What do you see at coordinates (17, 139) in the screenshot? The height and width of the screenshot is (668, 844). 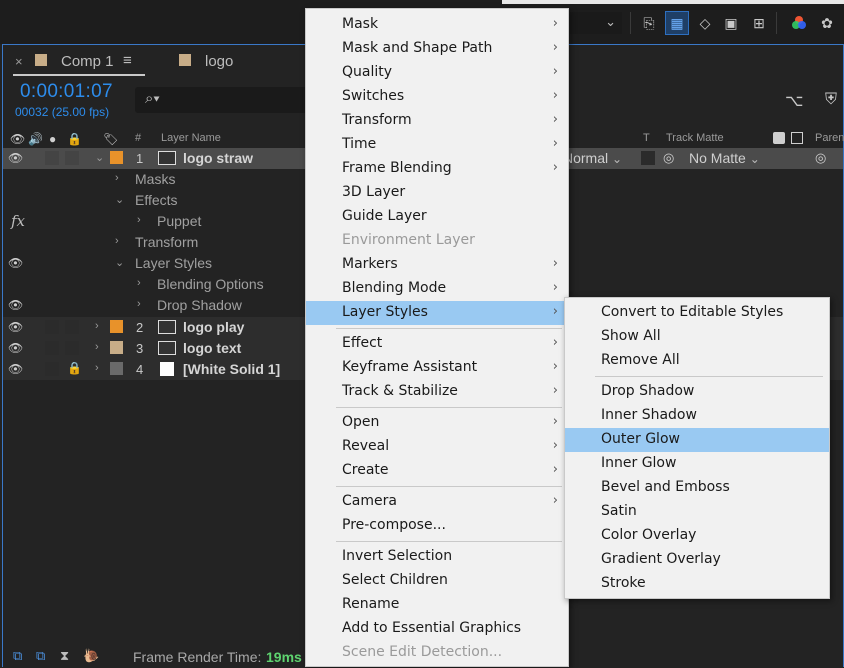 I see `video-column-eye-icon: 👁` at bounding box center [17, 139].